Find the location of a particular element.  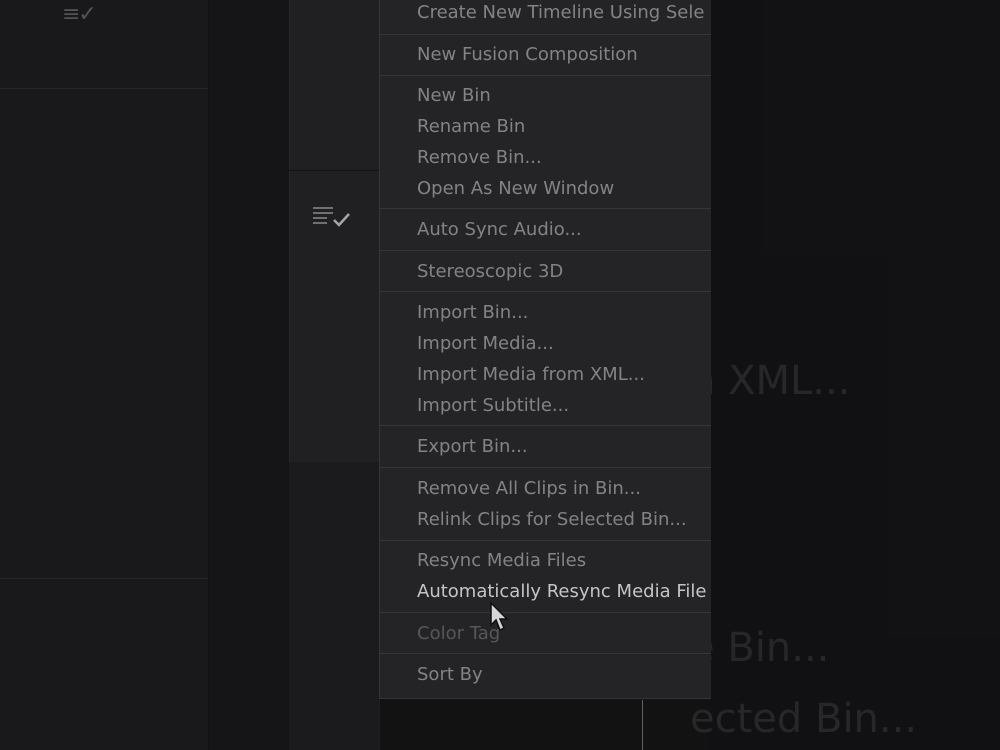

panel-gap is located at coordinates (249, 375).